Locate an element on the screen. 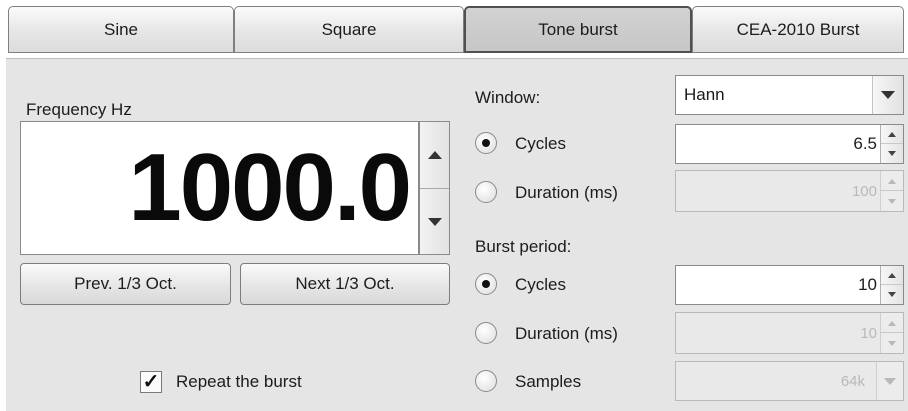  window-duration-stepper is located at coordinates (891, 191).